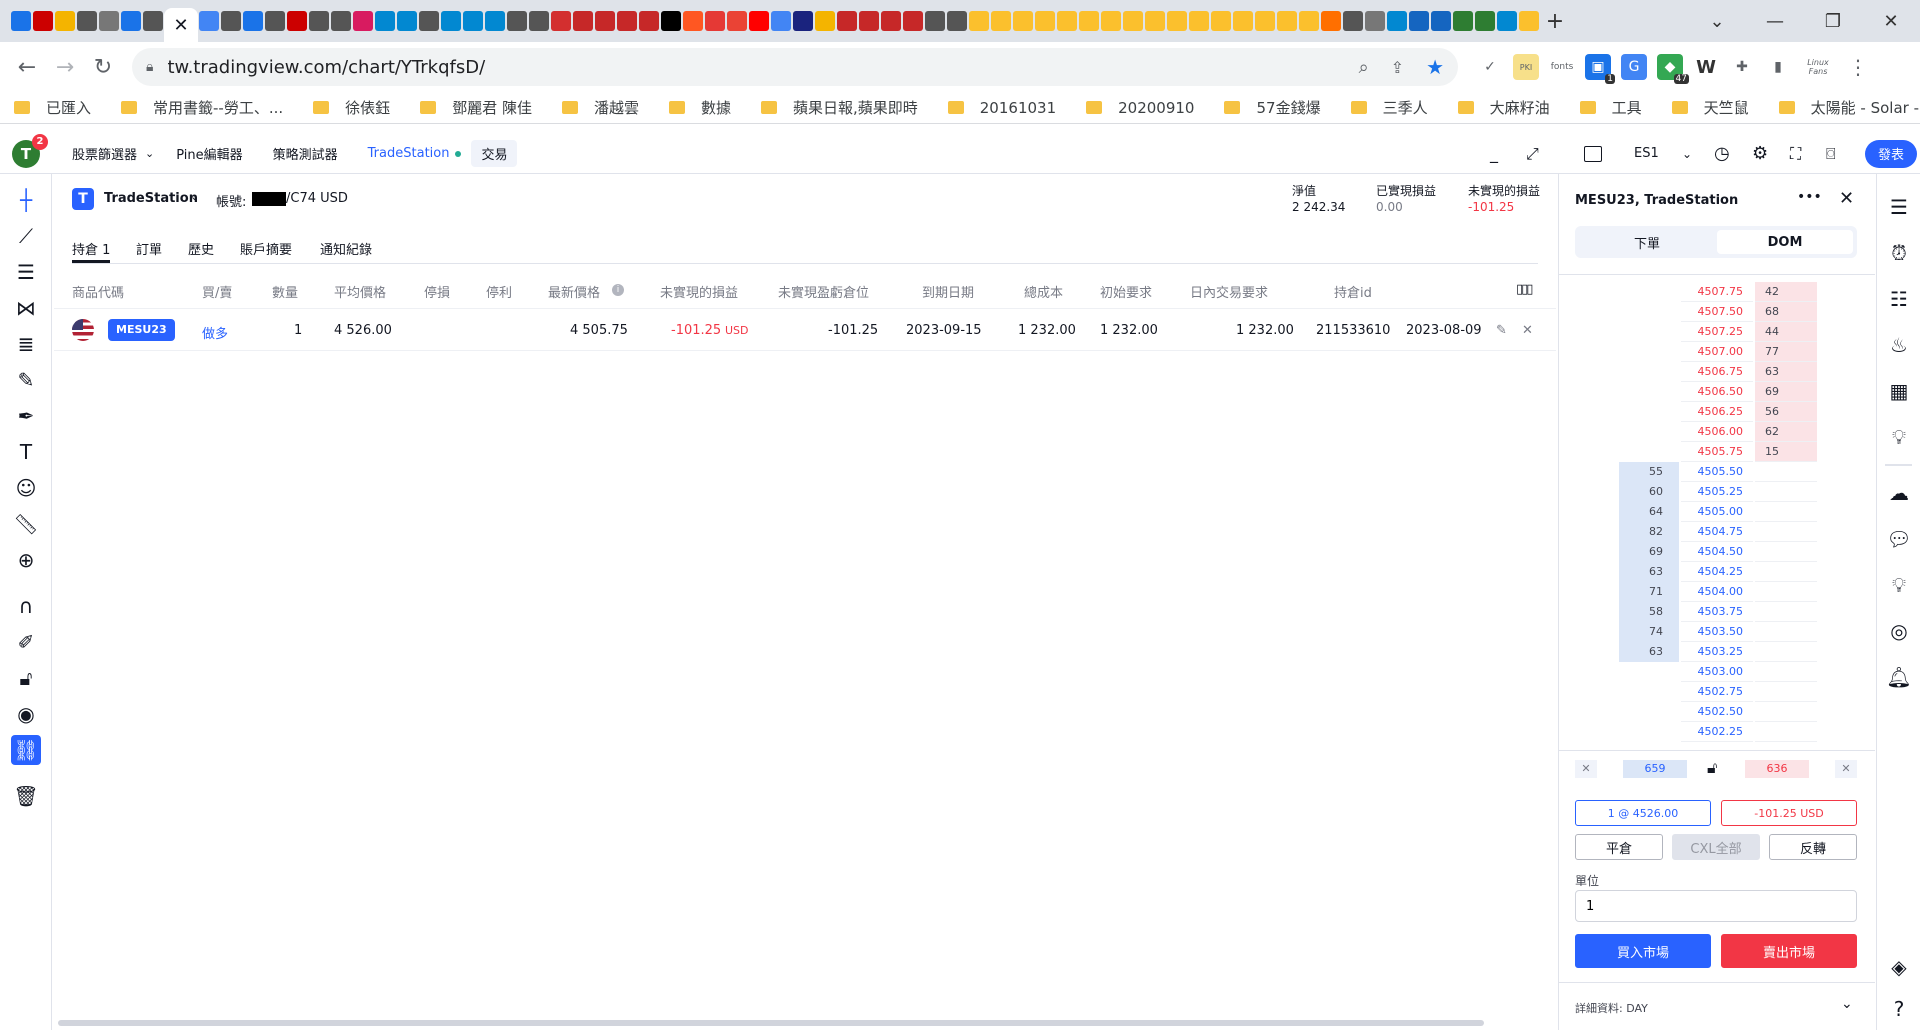 The width and height of the screenshot is (1920, 1032). What do you see at coordinates (103, 67) in the screenshot?
I see `reload-icon: ↻` at bounding box center [103, 67].